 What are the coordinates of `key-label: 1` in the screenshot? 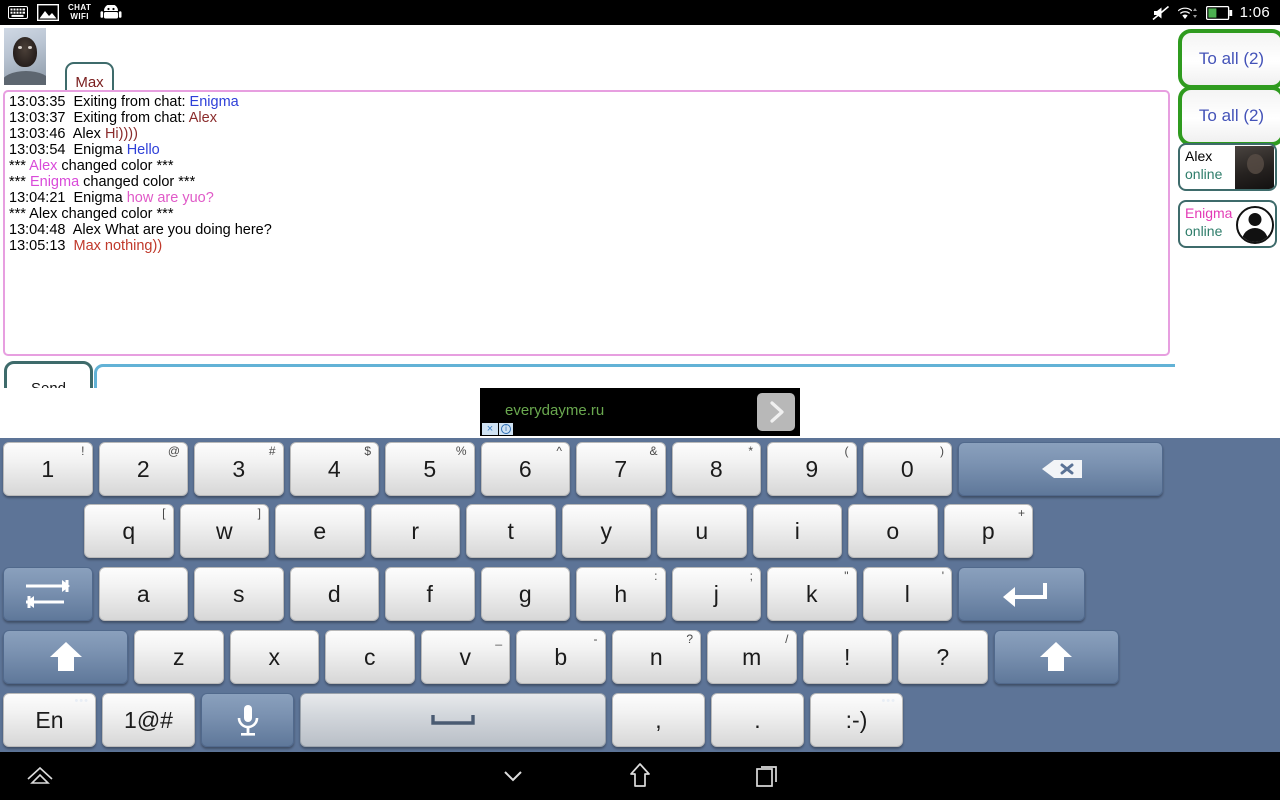 It's located at (48, 468).